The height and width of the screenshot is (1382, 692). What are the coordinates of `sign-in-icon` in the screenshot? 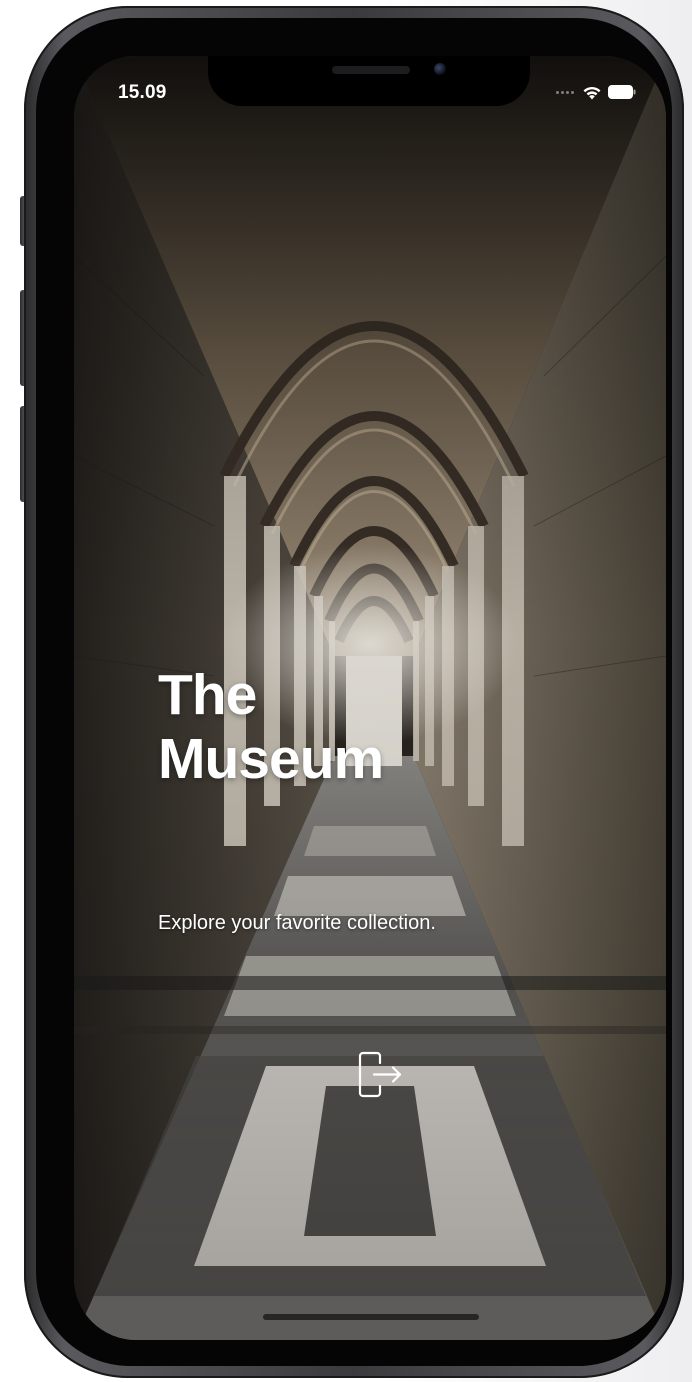 It's located at (382, 1078).